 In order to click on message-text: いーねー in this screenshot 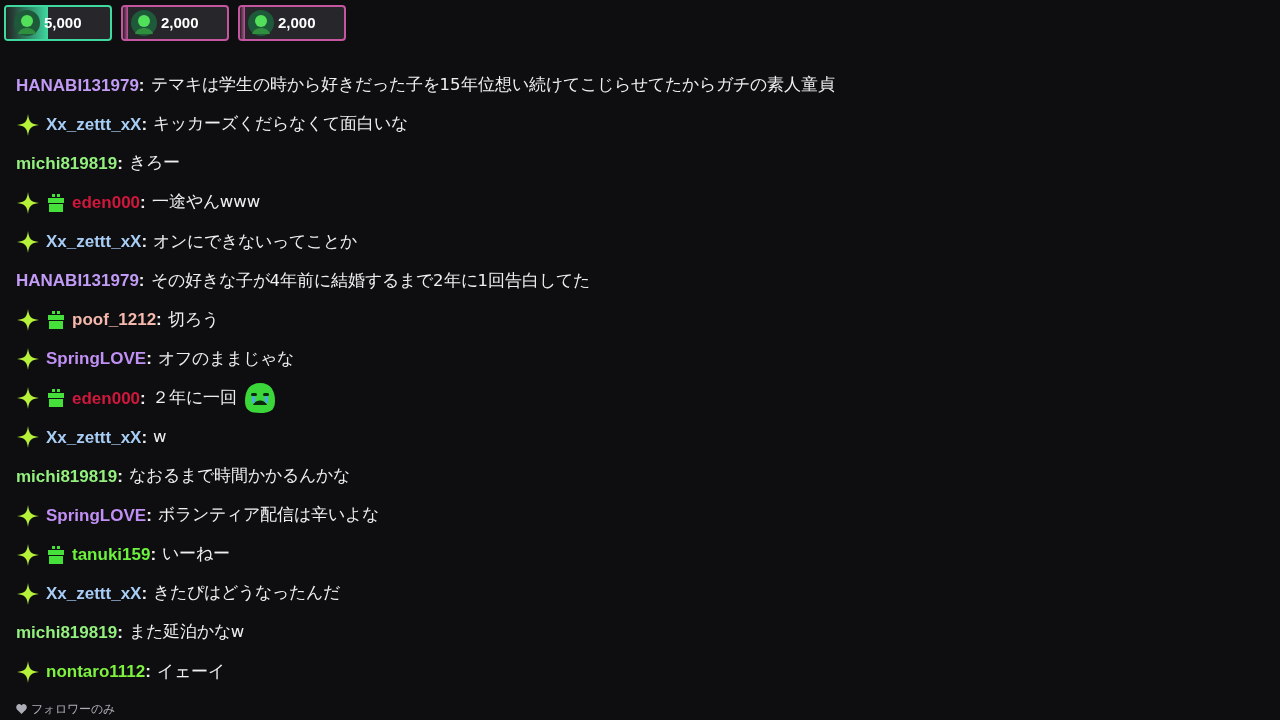, I will do `click(196, 554)`.